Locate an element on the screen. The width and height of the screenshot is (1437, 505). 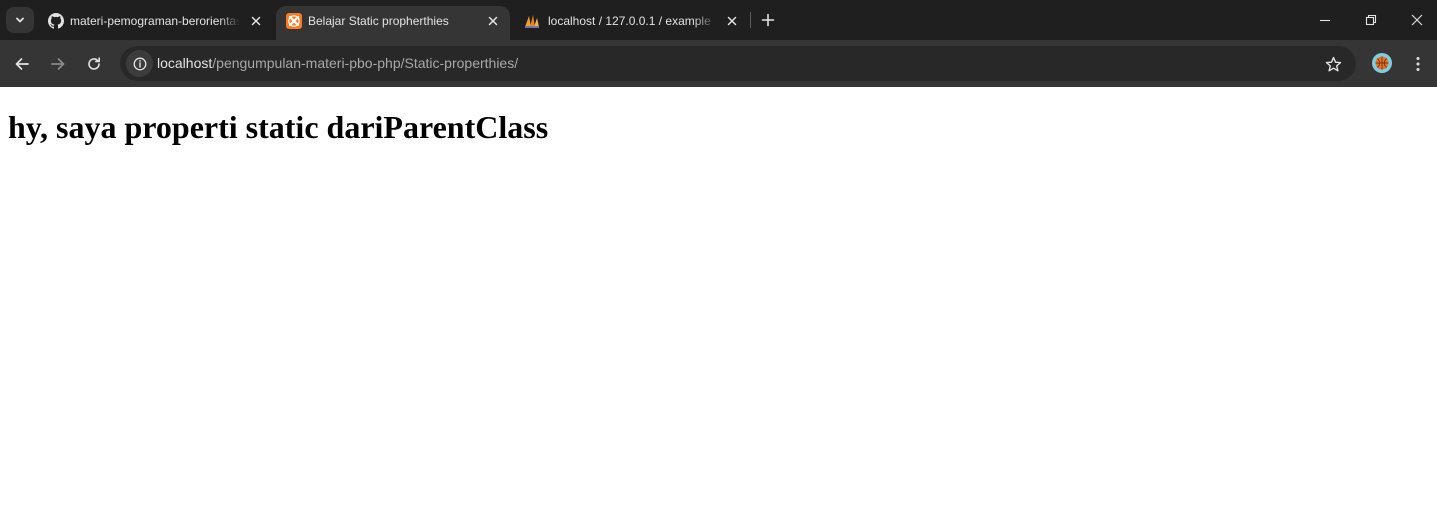
basketball-icon is located at coordinates (1382, 63).